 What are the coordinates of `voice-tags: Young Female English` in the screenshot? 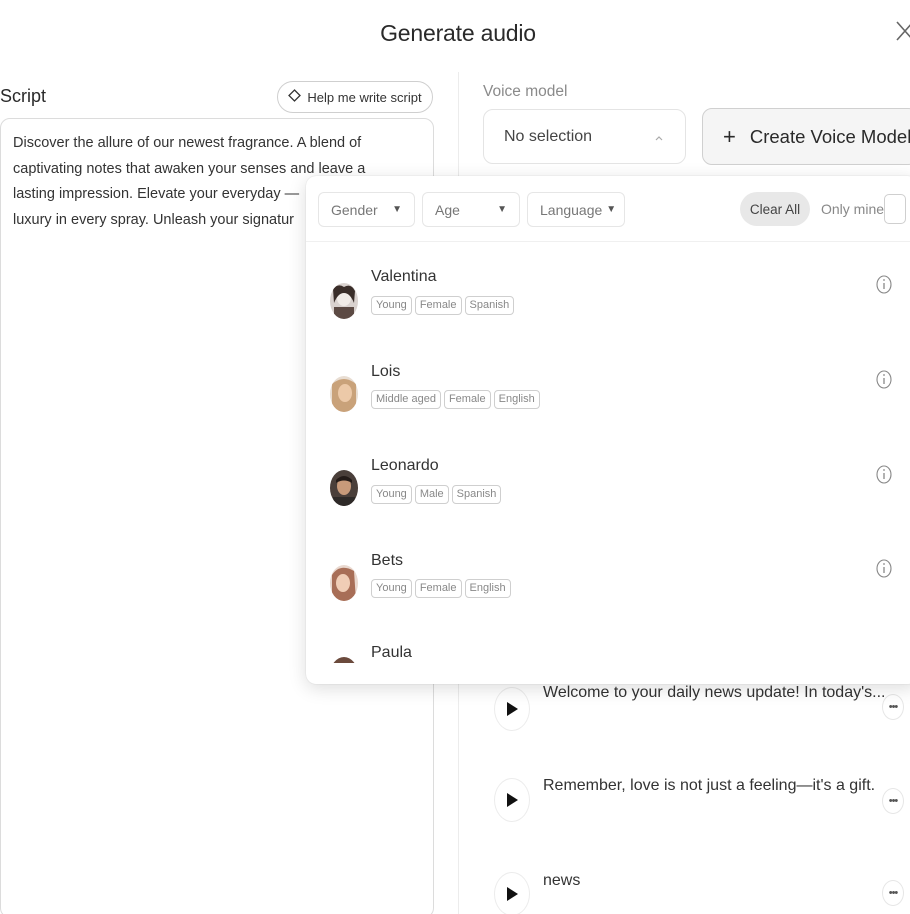 It's located at (441, 588).